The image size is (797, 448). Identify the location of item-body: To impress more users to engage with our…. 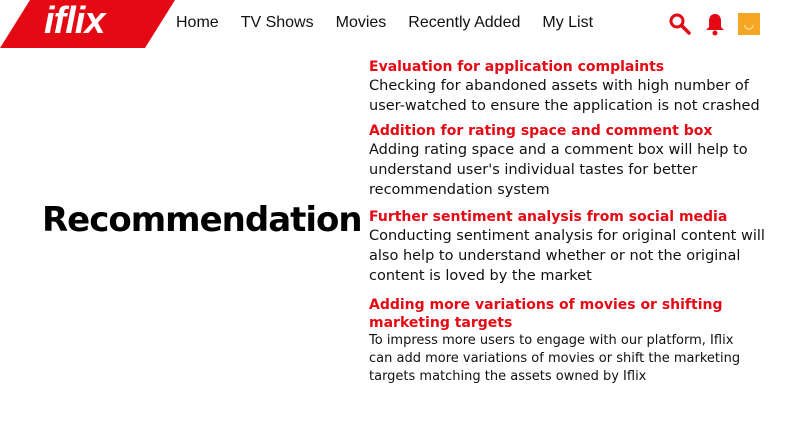
(555, 358).